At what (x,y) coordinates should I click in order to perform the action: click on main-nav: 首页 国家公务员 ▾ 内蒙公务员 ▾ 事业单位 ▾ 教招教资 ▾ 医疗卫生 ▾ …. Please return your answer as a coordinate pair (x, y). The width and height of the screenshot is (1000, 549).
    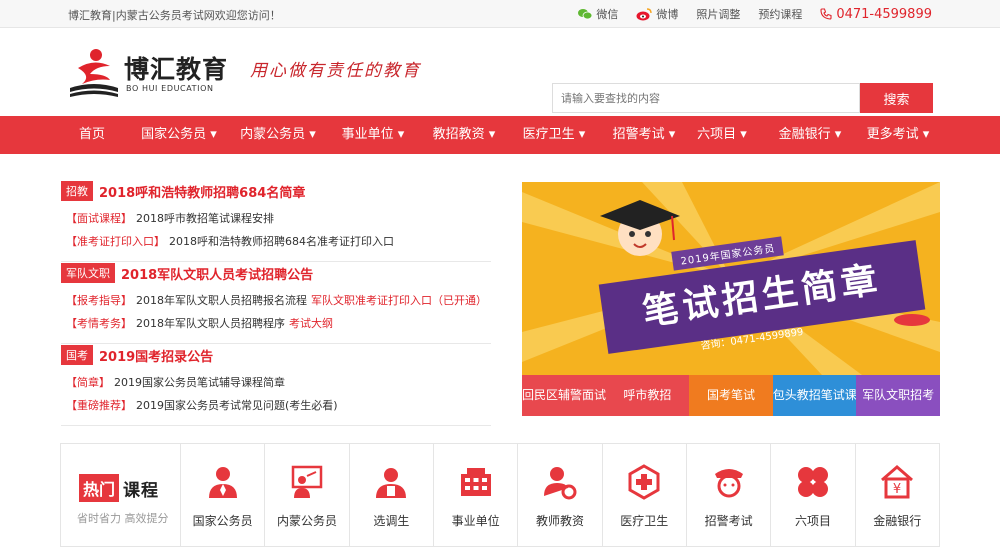
    Looking at the image, I should click on (500, 135).